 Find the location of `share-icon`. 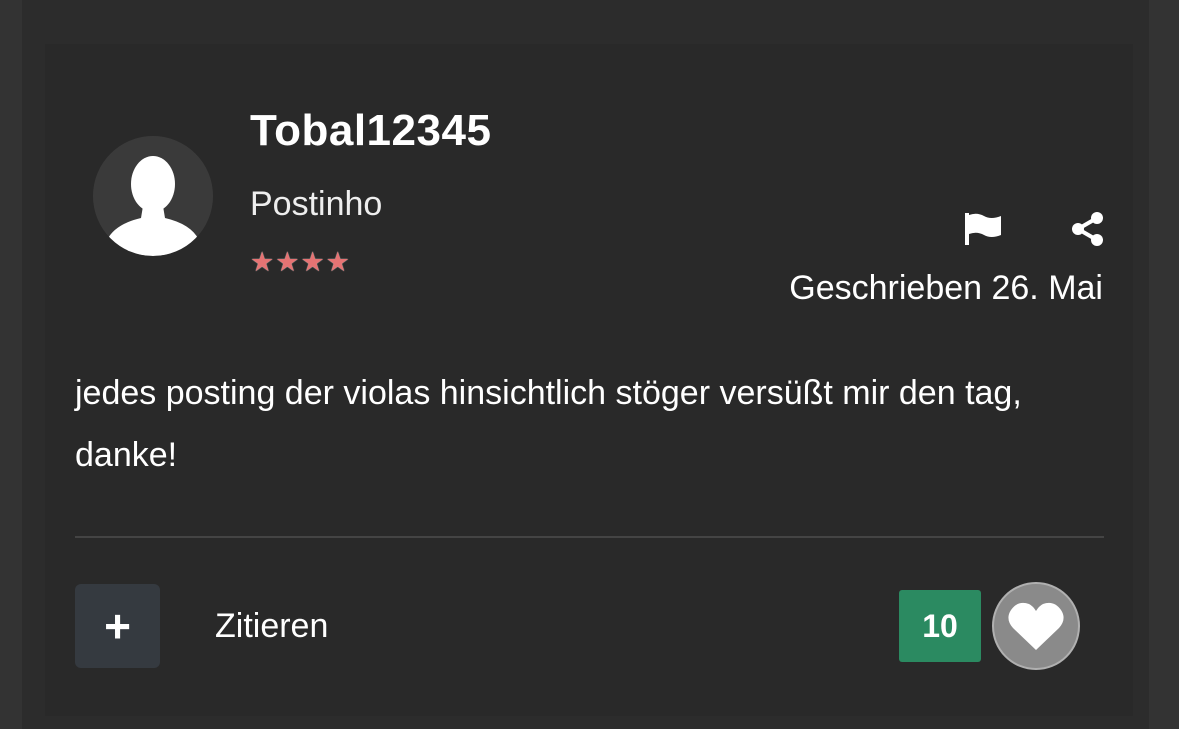

share-icon is located at coordinates (1087, 229).